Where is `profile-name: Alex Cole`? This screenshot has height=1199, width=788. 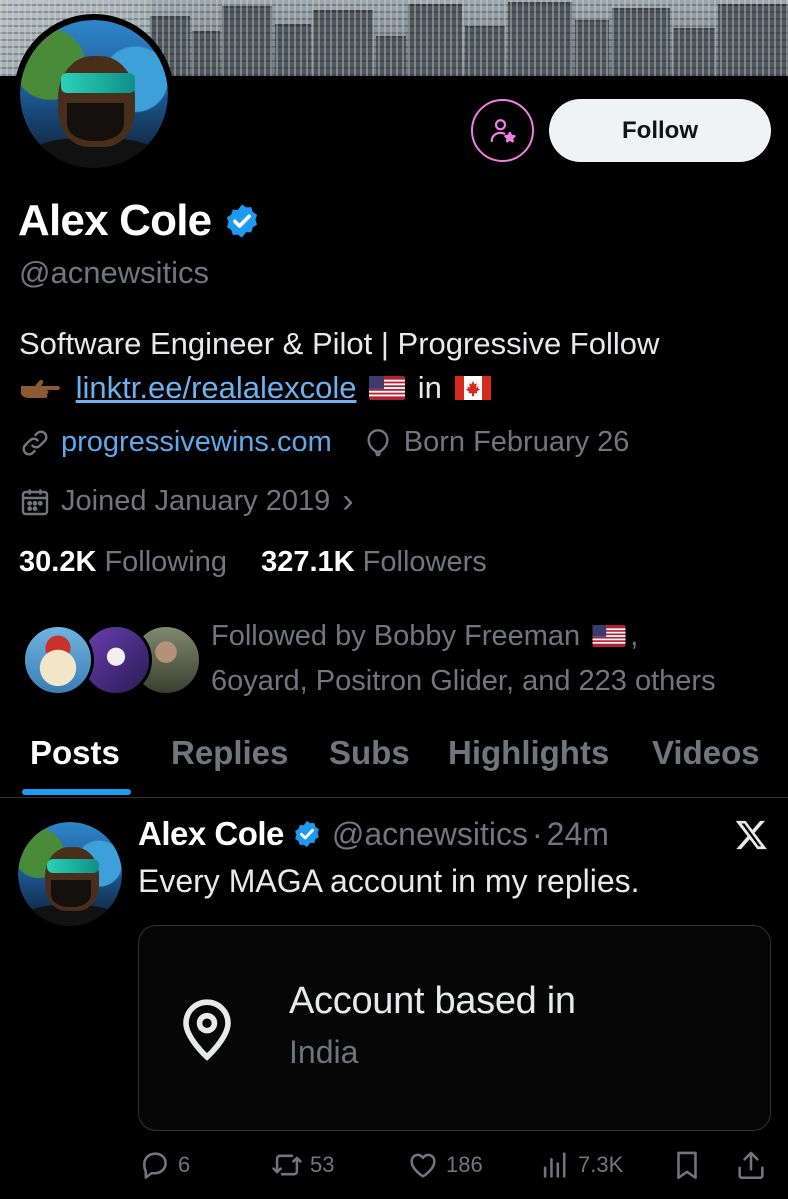 profile-name: Alex Cole is located at coordinates (115, 220).